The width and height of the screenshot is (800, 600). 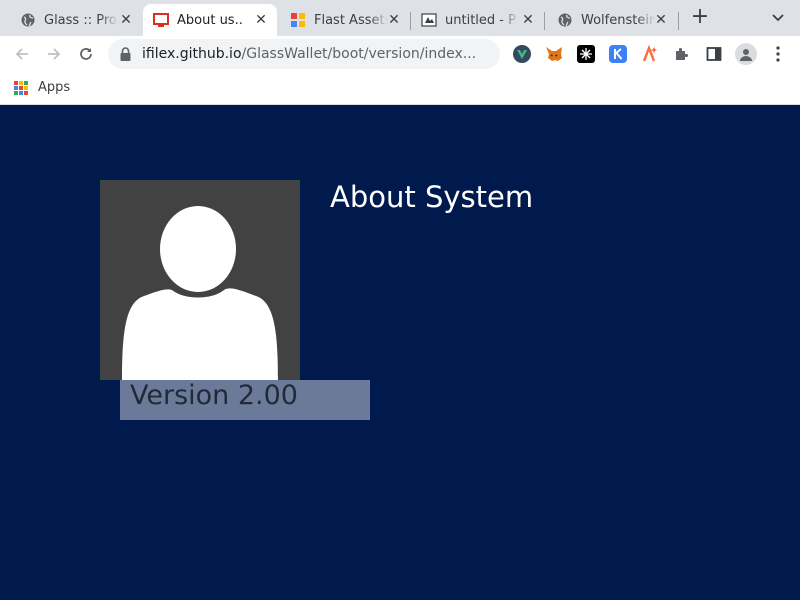 I want to click on tab-wolfenstein: Wolfenstein ✕, so click(x=611, y=20).